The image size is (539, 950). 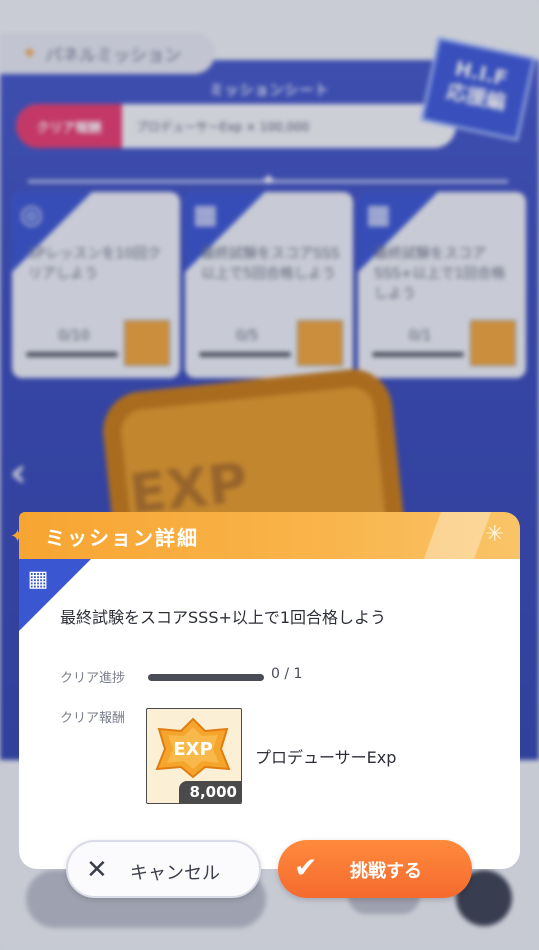 I want to click on modal-header: ミッション詳細 ✳, so click(x=269, y=535).